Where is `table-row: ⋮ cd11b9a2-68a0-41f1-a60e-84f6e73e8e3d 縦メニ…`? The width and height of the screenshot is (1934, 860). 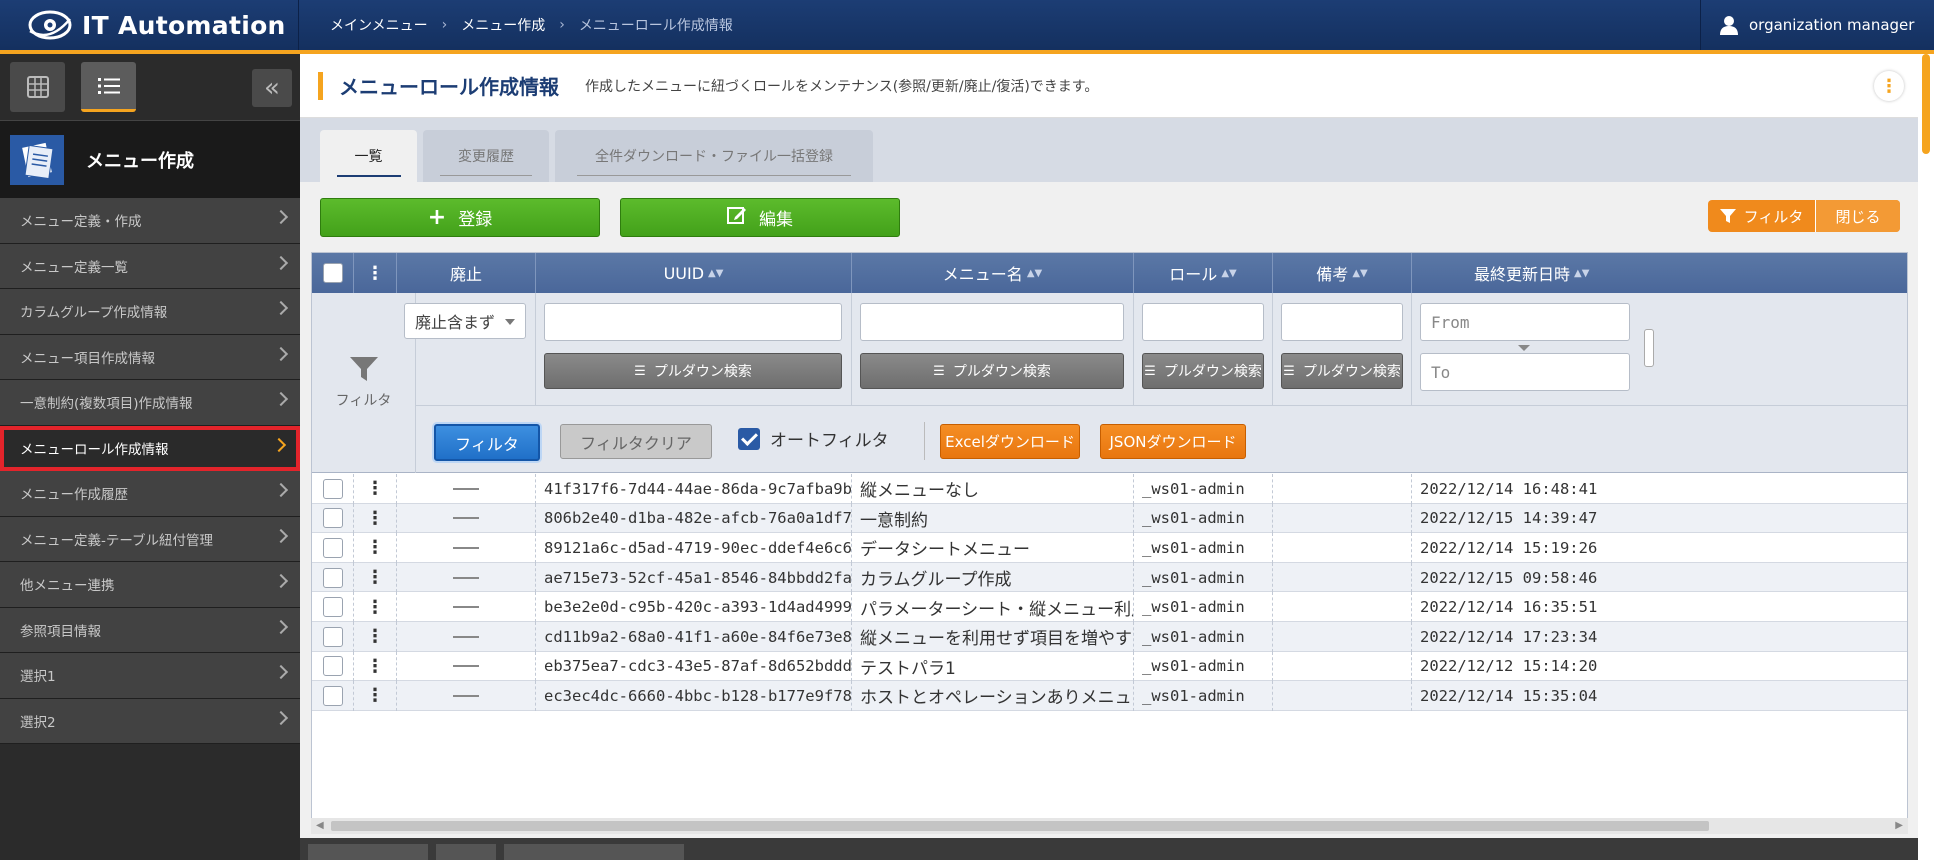
table-row: ⋮ cd11b9a2-68a0-41f1-a60e-84f6e73e8e3d 縦メニ… is located at coordinates (1109, 637).